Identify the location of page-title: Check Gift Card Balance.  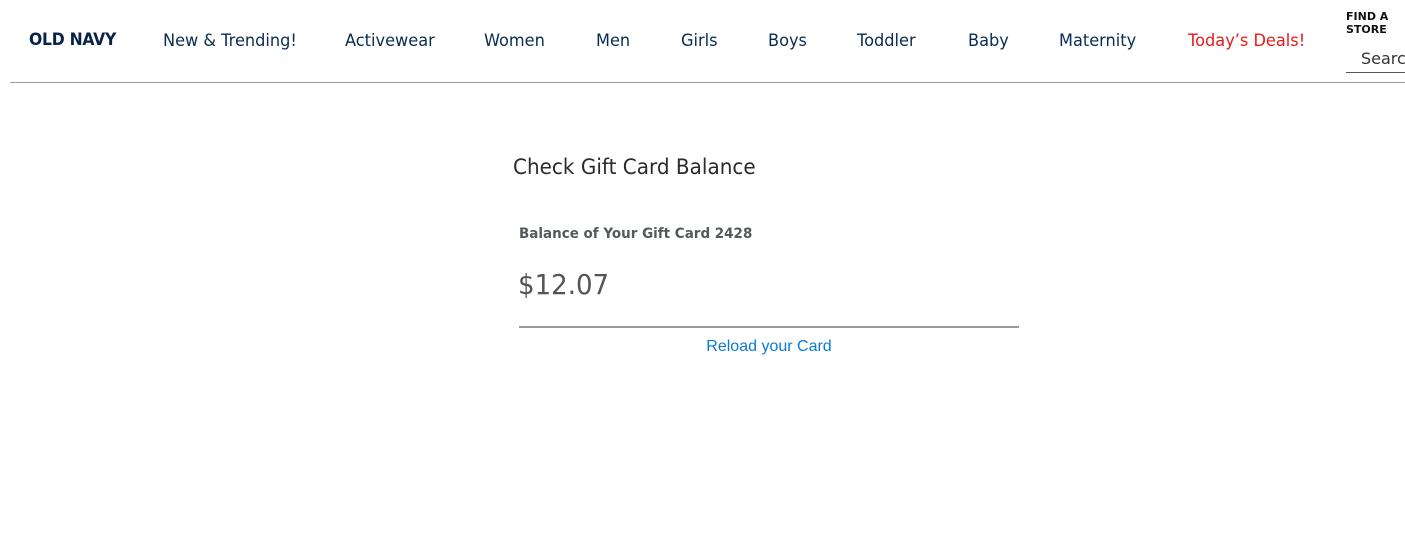
(634, 167).